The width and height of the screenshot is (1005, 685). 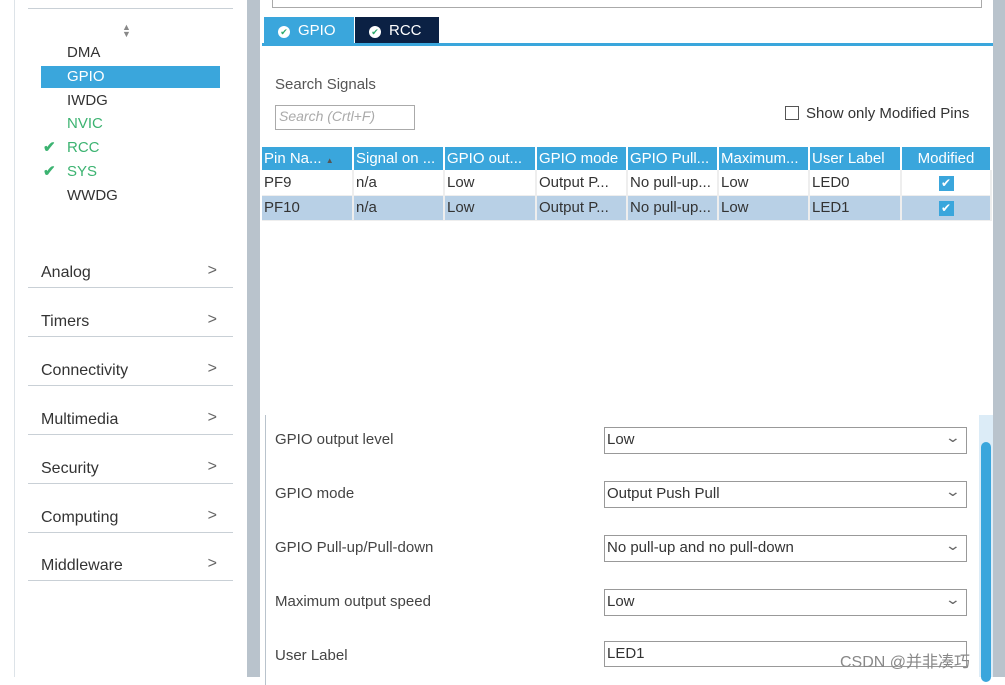 I want to click on category-timers: Timers >, so click(x=130, y=323).